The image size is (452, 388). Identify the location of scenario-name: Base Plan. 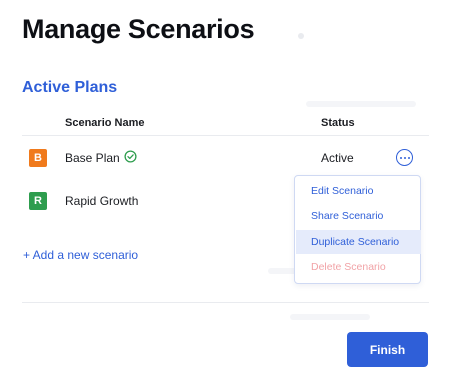
(92, 158).